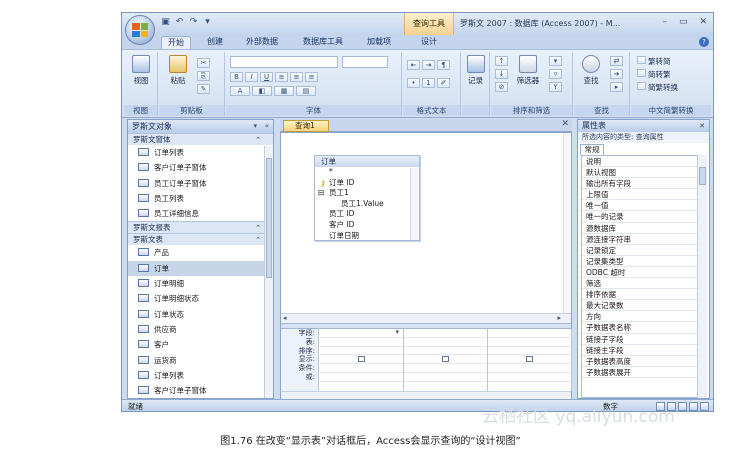 This screenshot has height=452, width=741. I want to click on goto-icon: ➔, so click(616, 74).